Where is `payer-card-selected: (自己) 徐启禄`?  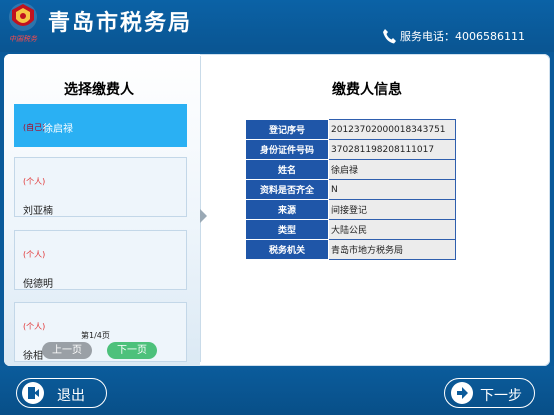
payer-card-selected: (自己) 徐启禄 is located at coordinates (100, 125).